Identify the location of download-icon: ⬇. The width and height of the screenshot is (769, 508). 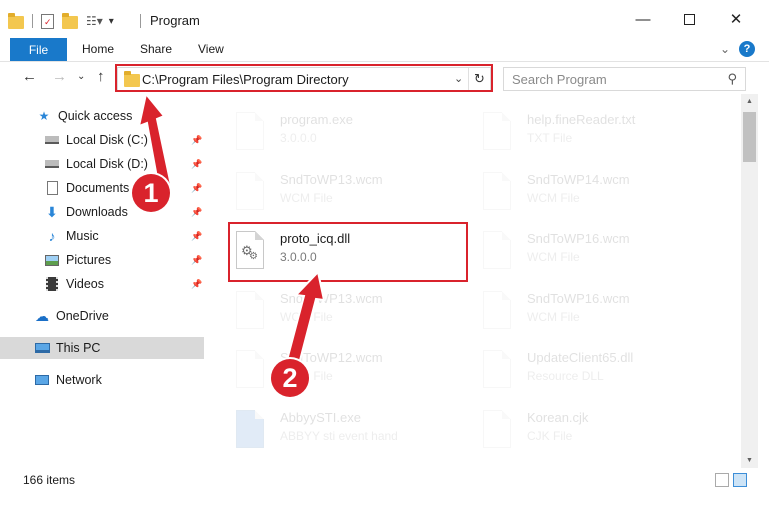
(52, 211).